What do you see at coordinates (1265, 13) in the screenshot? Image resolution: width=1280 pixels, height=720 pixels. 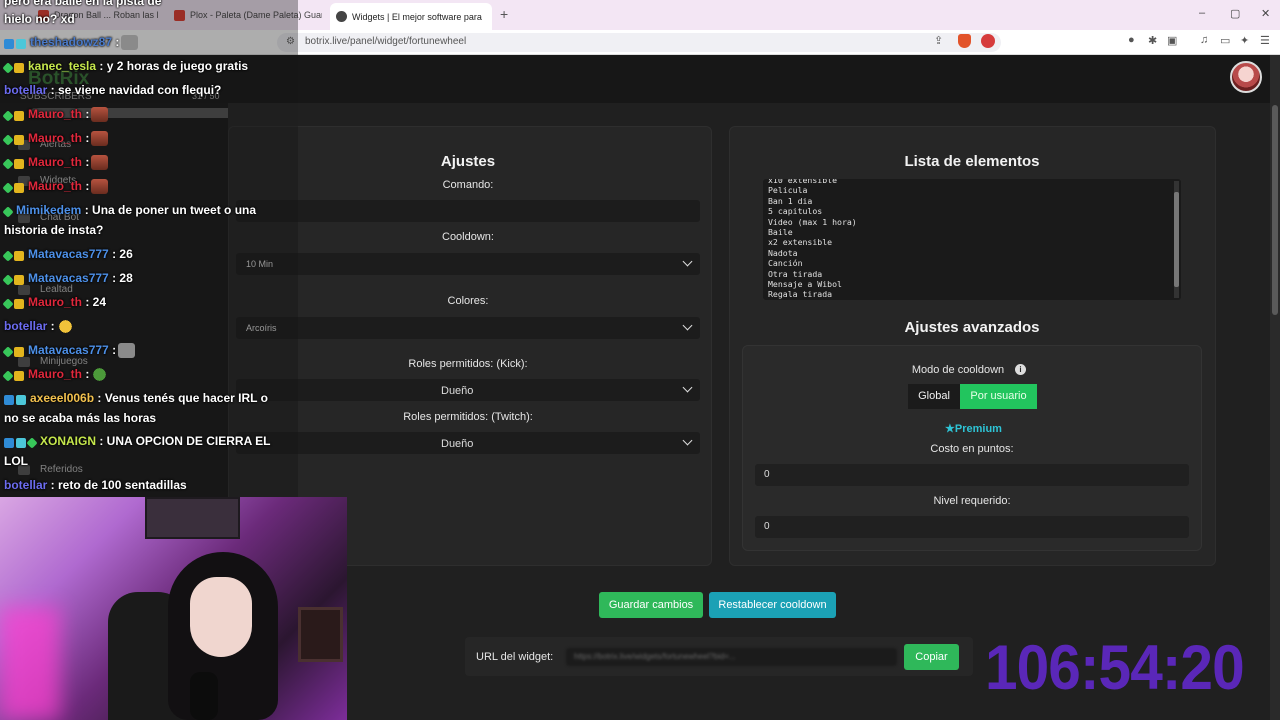 I see `close-window-button: ✕` at bounding box center [1265, 13].